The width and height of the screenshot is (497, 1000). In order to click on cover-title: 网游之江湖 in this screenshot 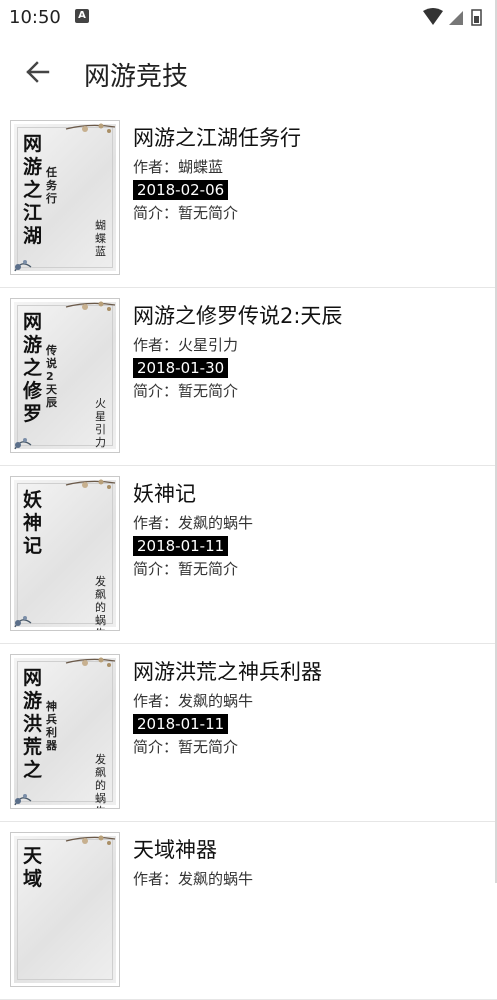, I will do `click(33, 190)`.